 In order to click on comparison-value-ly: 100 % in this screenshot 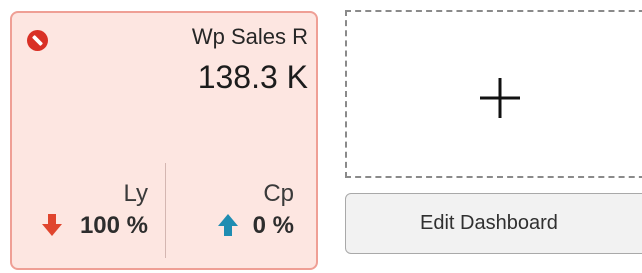, I will do `click(113, 225)`.